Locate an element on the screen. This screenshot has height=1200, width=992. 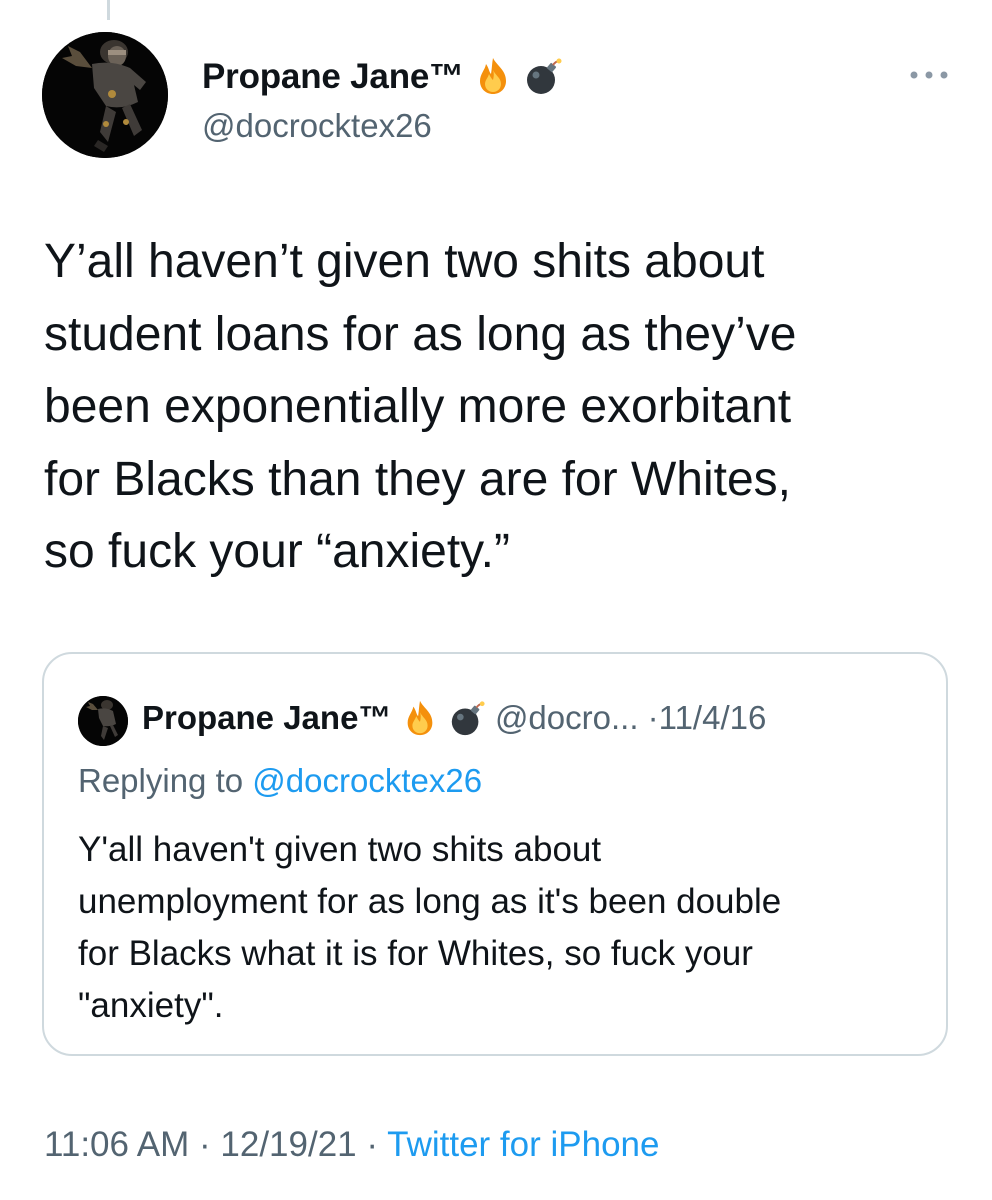
replying-to-prefix: Replying to is located at coordinates (161, 780).